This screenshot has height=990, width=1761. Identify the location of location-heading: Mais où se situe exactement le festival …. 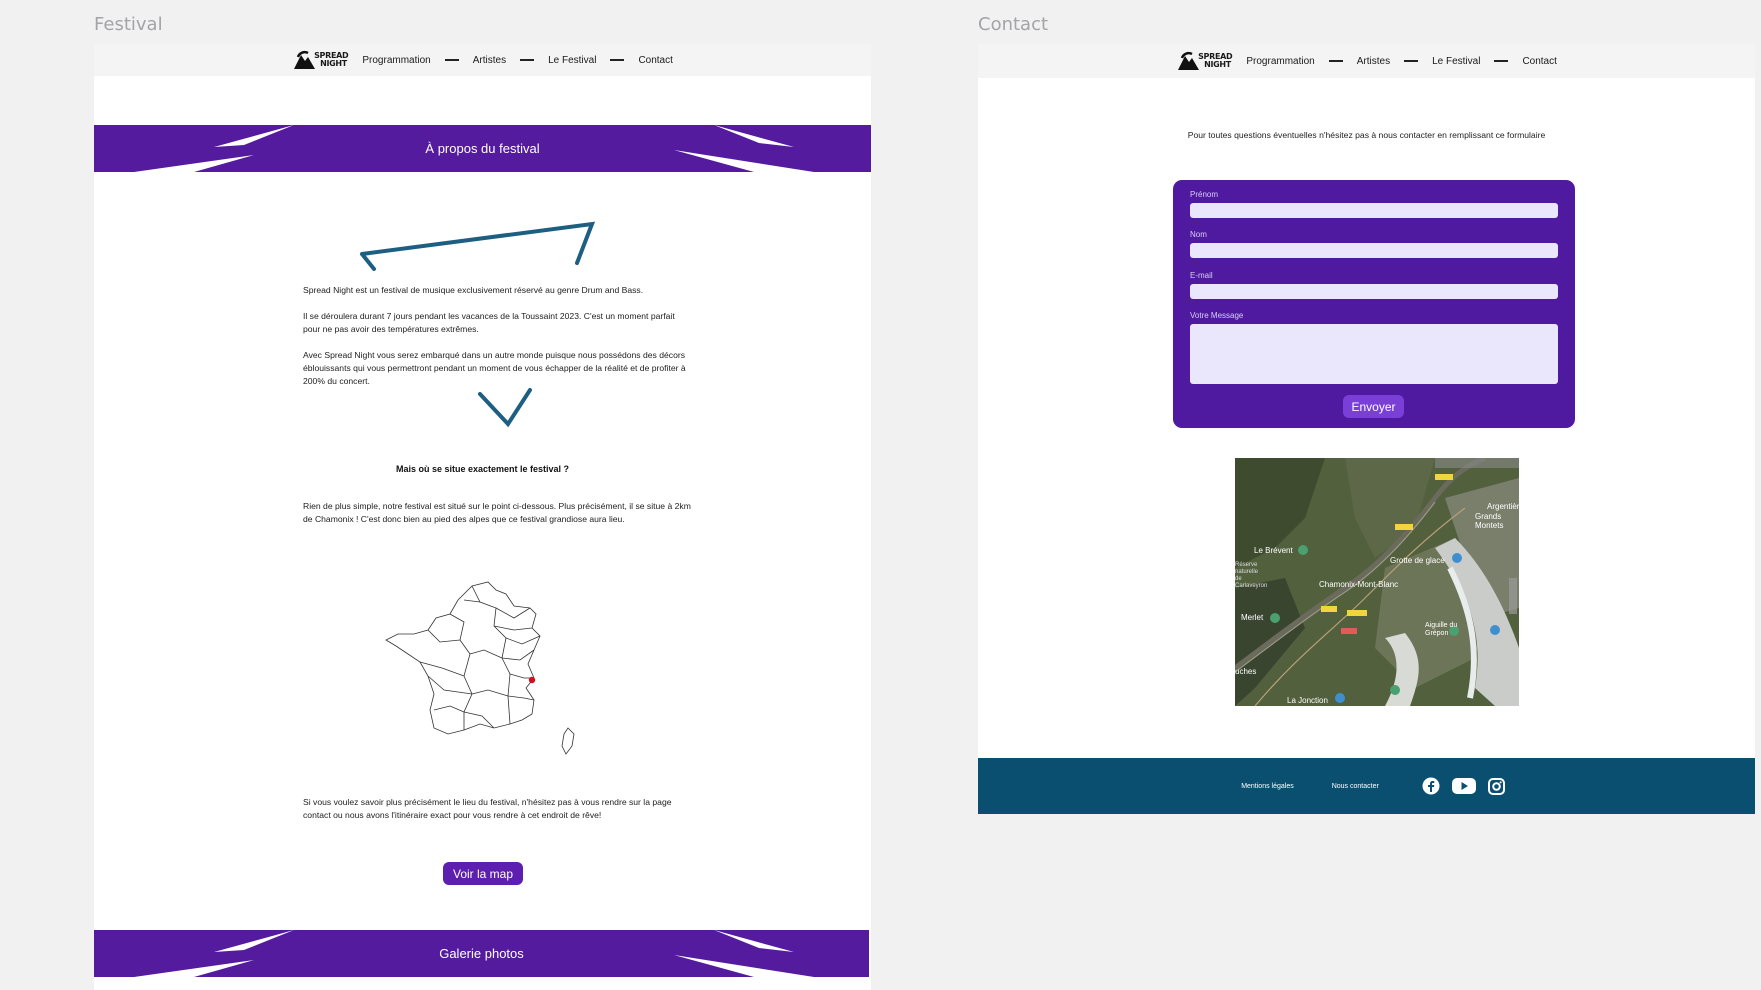
(482, 469).